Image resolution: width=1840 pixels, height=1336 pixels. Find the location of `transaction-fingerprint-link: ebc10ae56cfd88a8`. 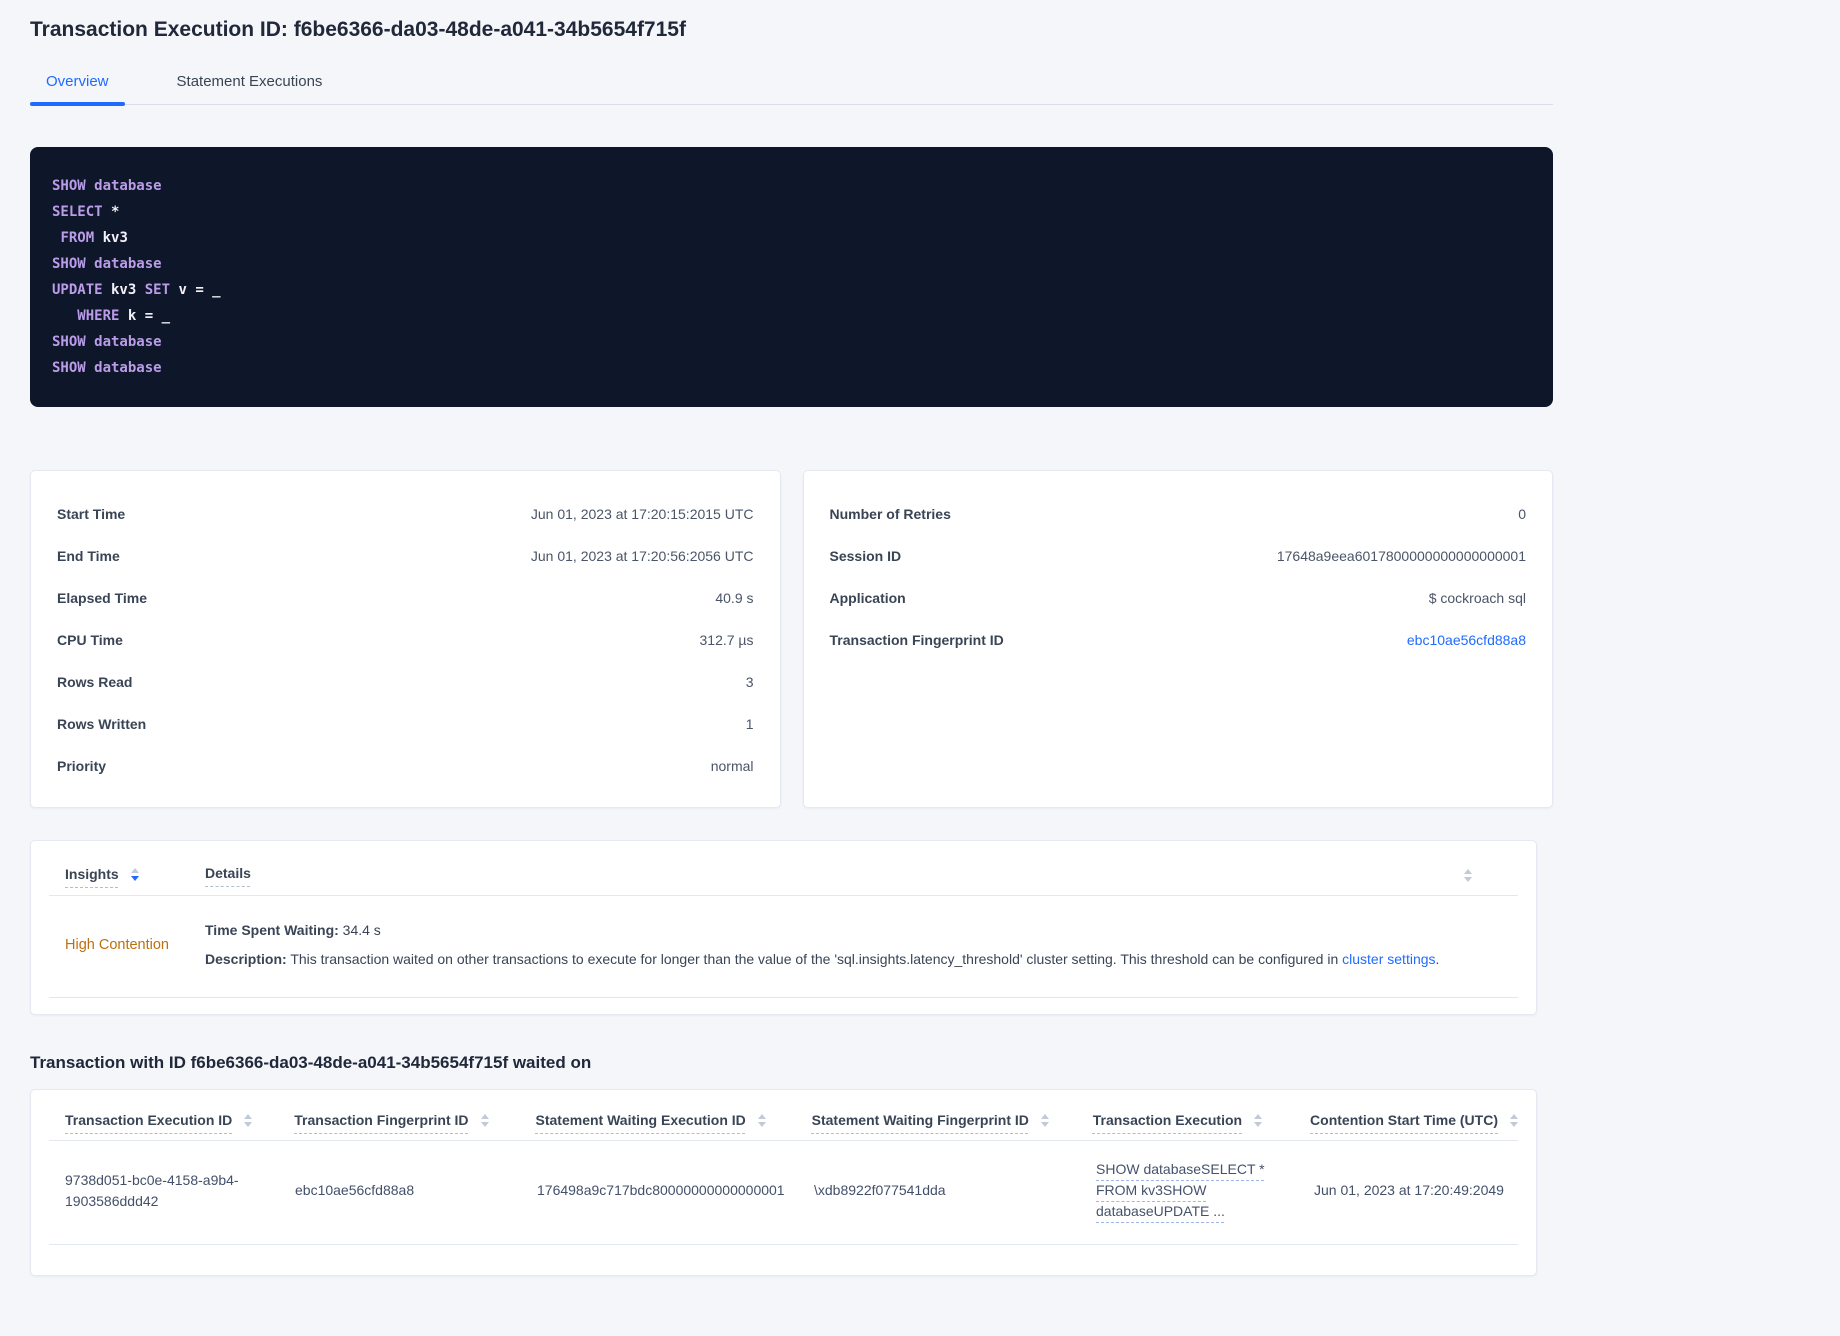

transaction-fingerprint-link: ebc10ae56cfd88a8 is located at coordinates (1466, 640).